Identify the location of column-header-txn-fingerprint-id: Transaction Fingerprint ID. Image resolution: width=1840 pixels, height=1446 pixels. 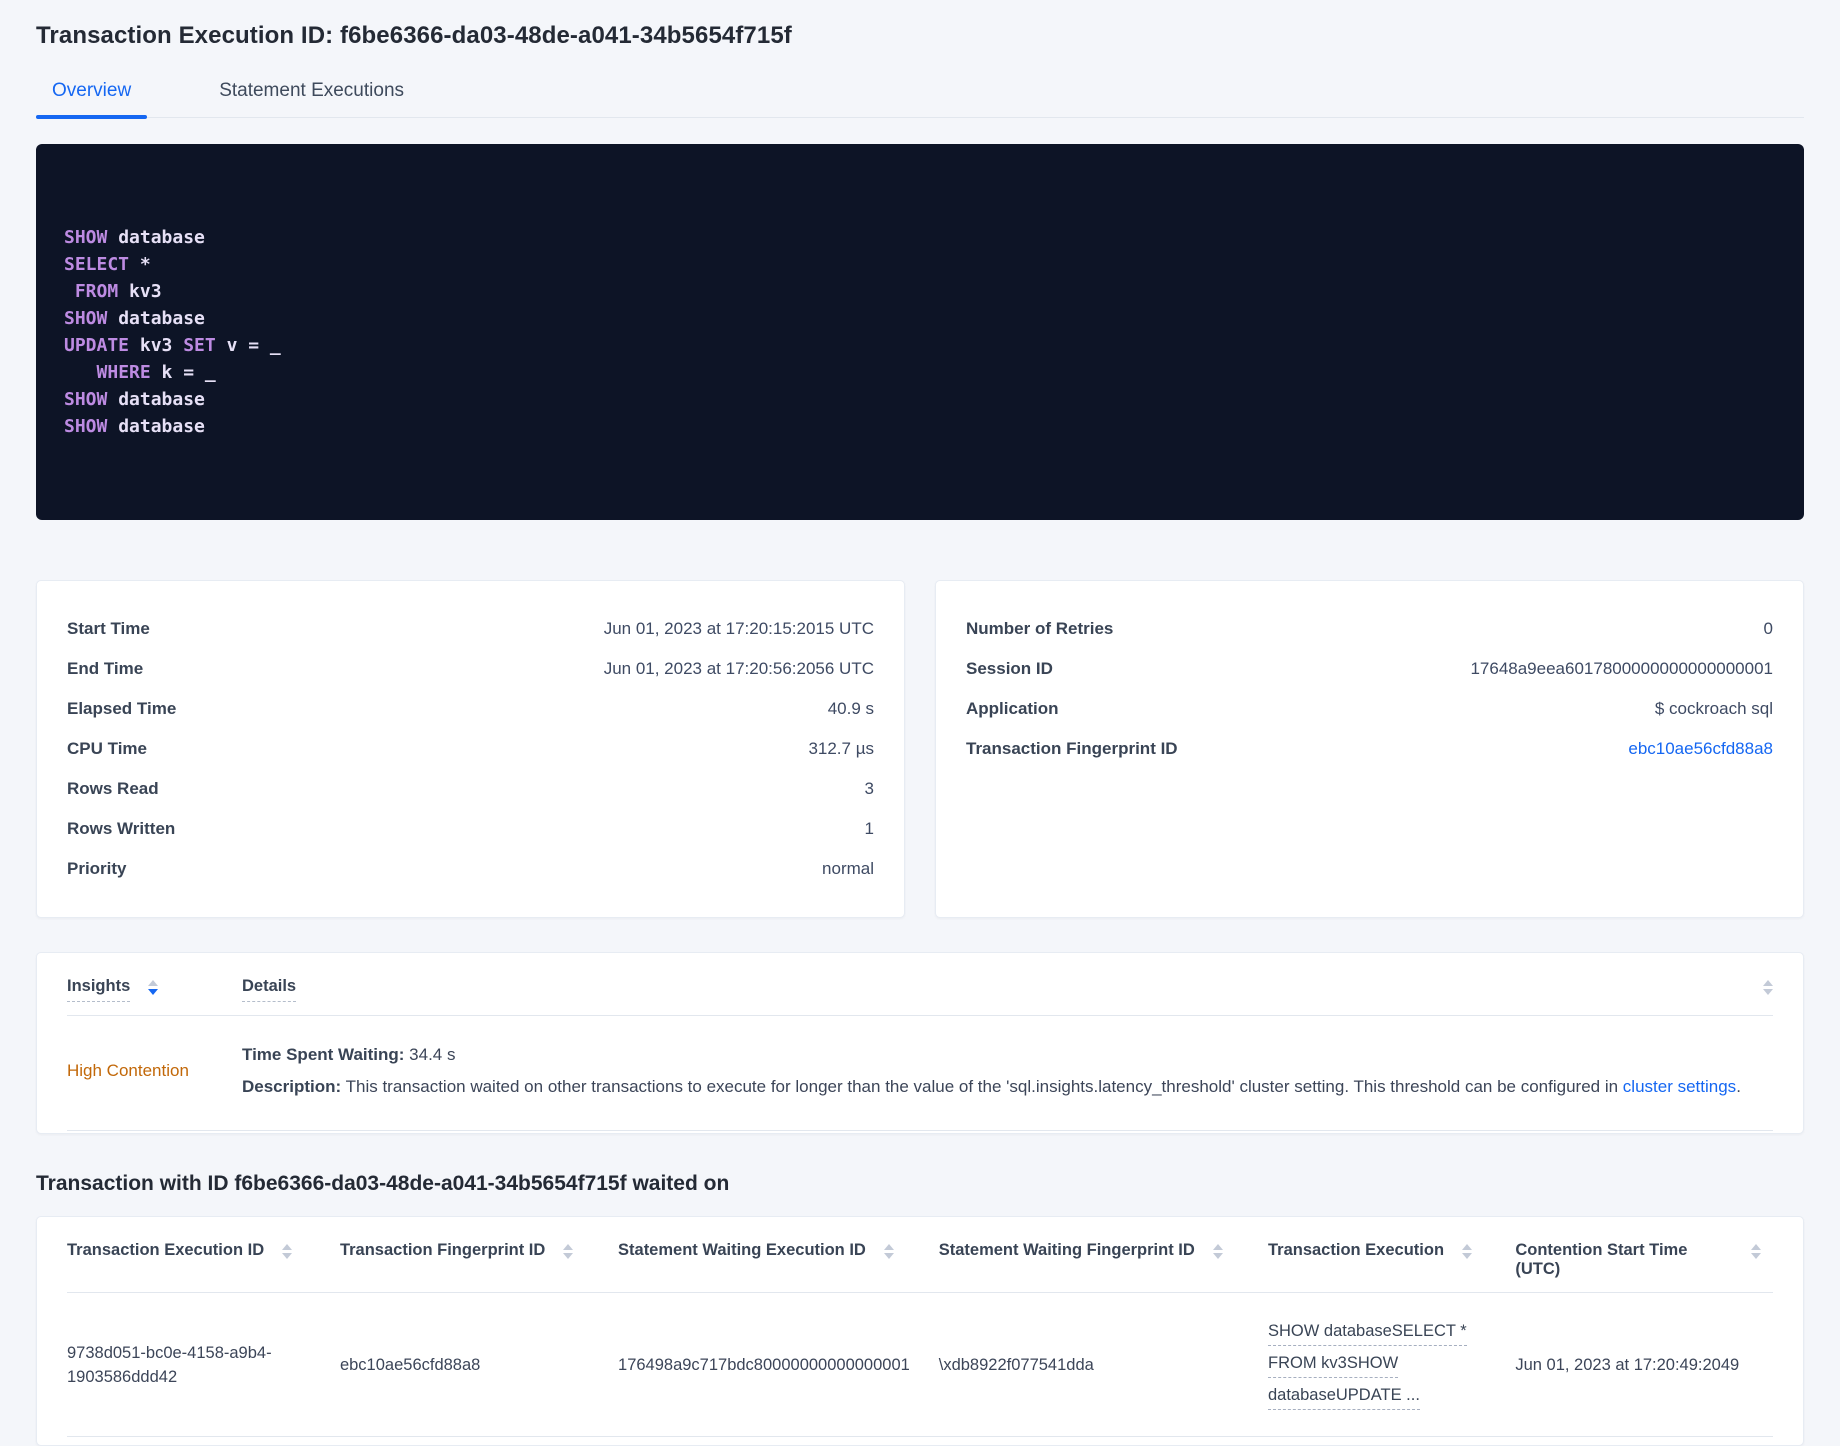
(479, 1250).